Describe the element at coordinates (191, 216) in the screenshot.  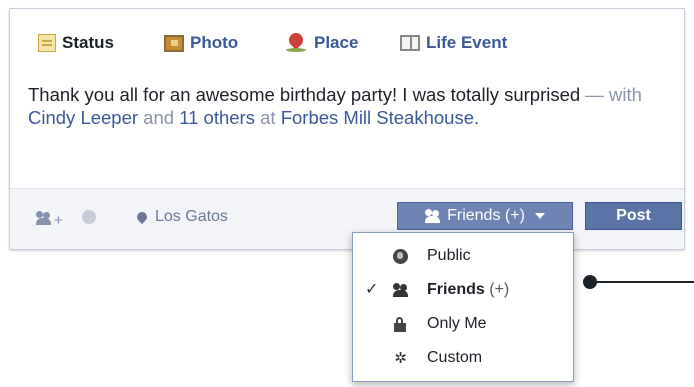
I see `location-label: Los Gatos` at that location.